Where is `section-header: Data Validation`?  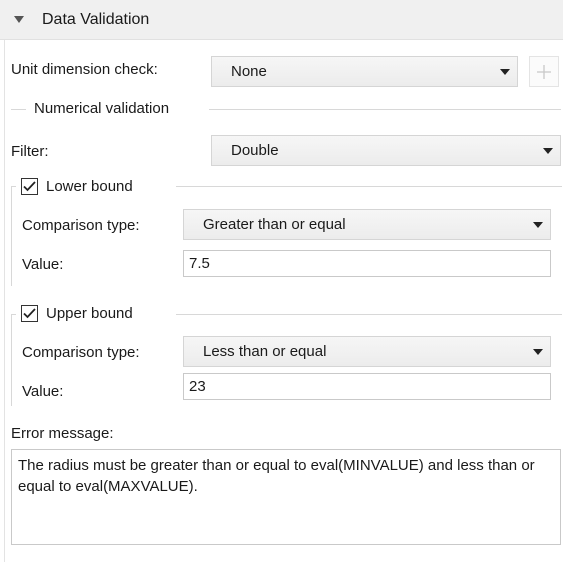 section-header: Data Validation is located at coordinates (281, 20).